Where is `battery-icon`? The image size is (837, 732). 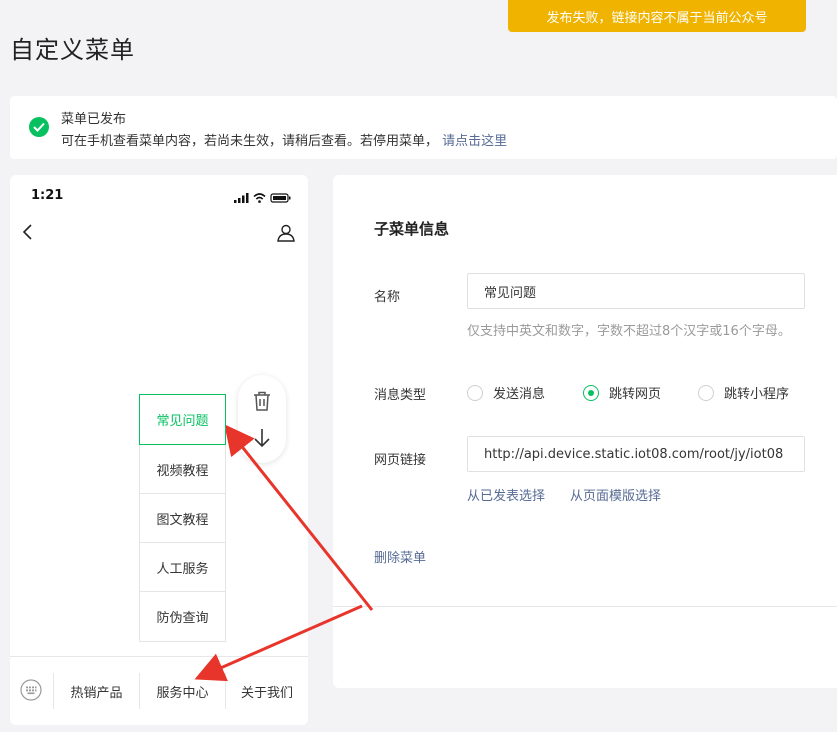 battery-icon is located at coordinates (280, 198).